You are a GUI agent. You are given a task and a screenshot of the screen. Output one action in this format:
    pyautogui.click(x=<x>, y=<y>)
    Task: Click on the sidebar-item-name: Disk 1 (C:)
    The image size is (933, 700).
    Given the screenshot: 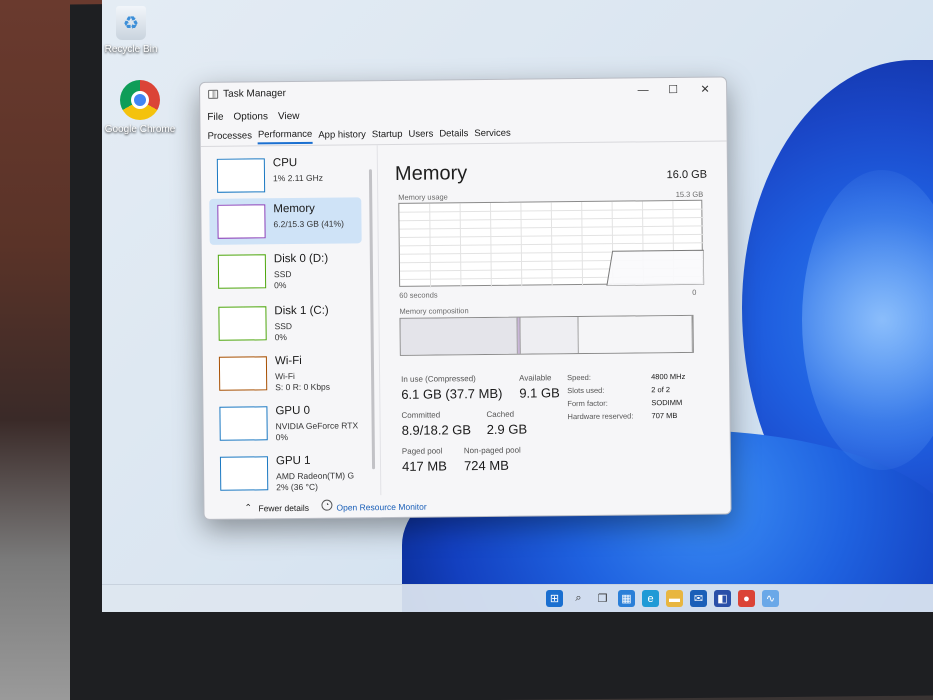 What is the action you would take?
    pyautogui.click(x=301, y=311)
    